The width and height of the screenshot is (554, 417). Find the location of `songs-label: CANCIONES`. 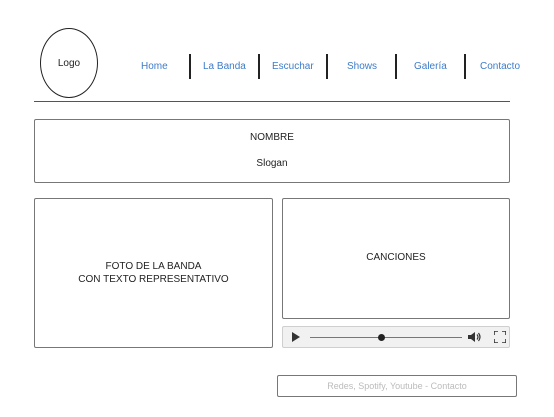

songs-label: CANCIONES is located at coordinates (396, 257).